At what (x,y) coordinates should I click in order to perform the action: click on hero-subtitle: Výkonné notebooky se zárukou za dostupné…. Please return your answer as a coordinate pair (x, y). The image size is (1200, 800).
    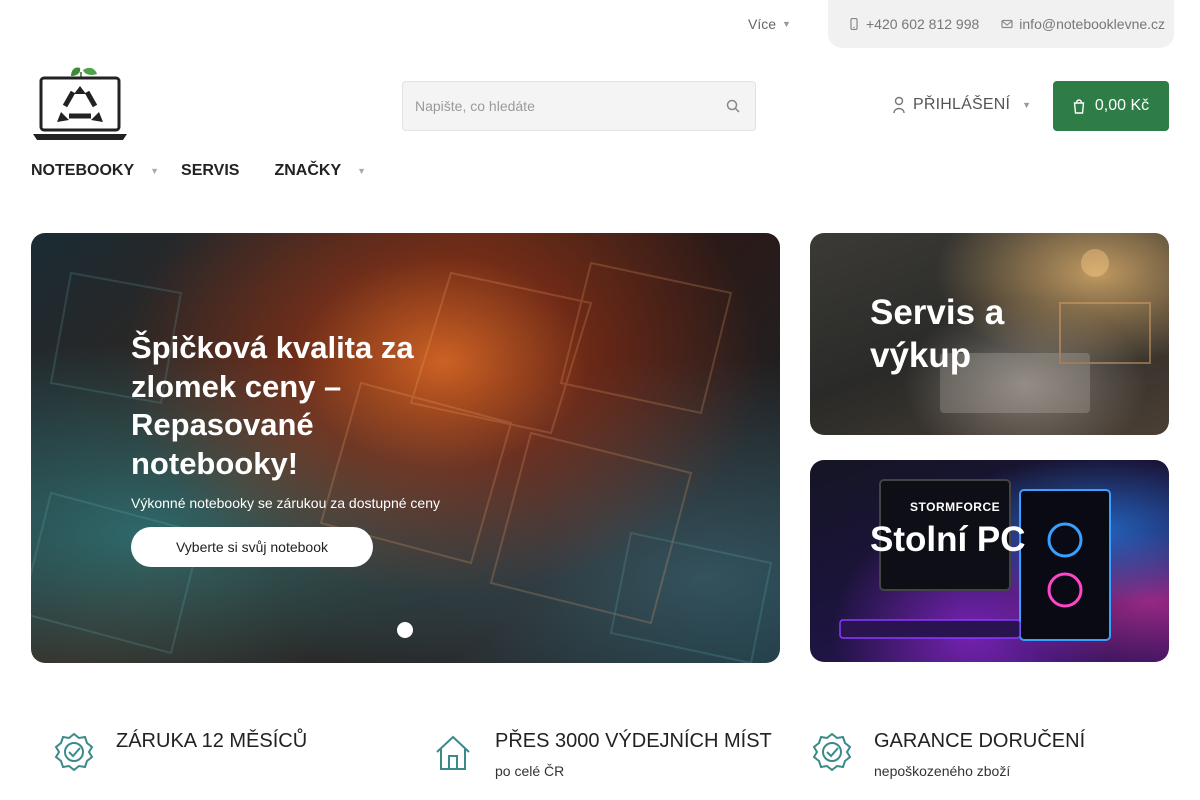
    Looking at the image, I should click on (285, 503).